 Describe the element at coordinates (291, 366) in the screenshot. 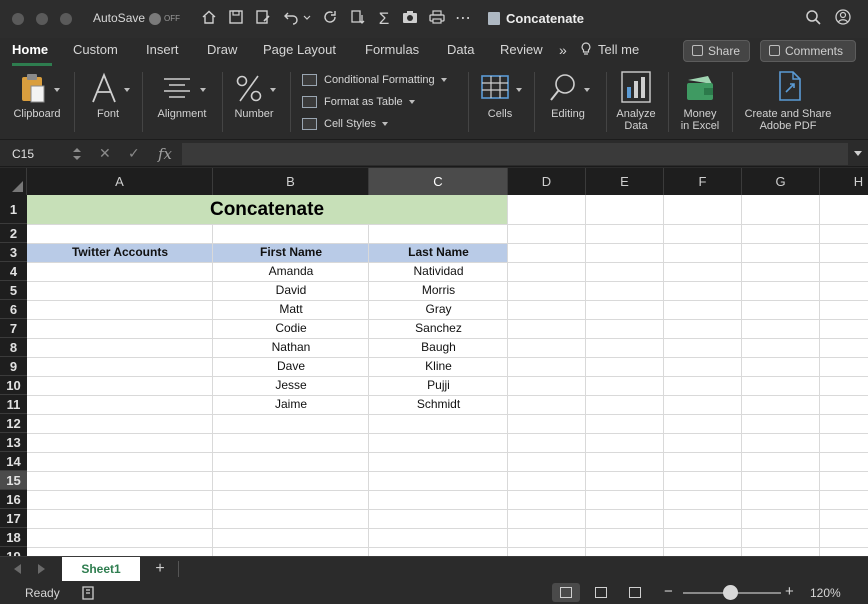

I see `first-name-cell: Dave` at that location.